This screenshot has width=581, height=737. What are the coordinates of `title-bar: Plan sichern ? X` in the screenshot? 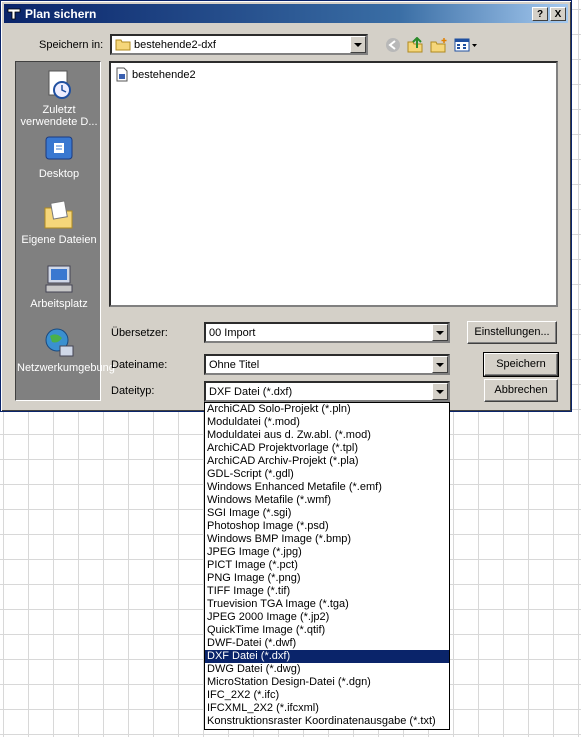 It's located at (286, 13).